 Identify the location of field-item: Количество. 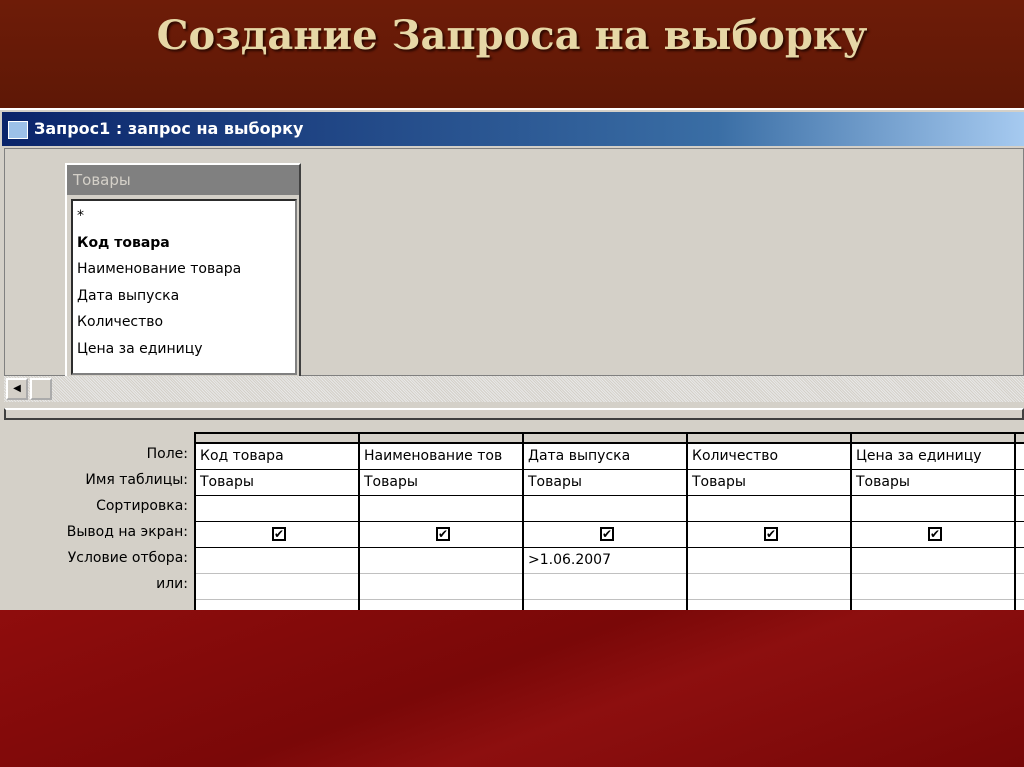
(184, 322).